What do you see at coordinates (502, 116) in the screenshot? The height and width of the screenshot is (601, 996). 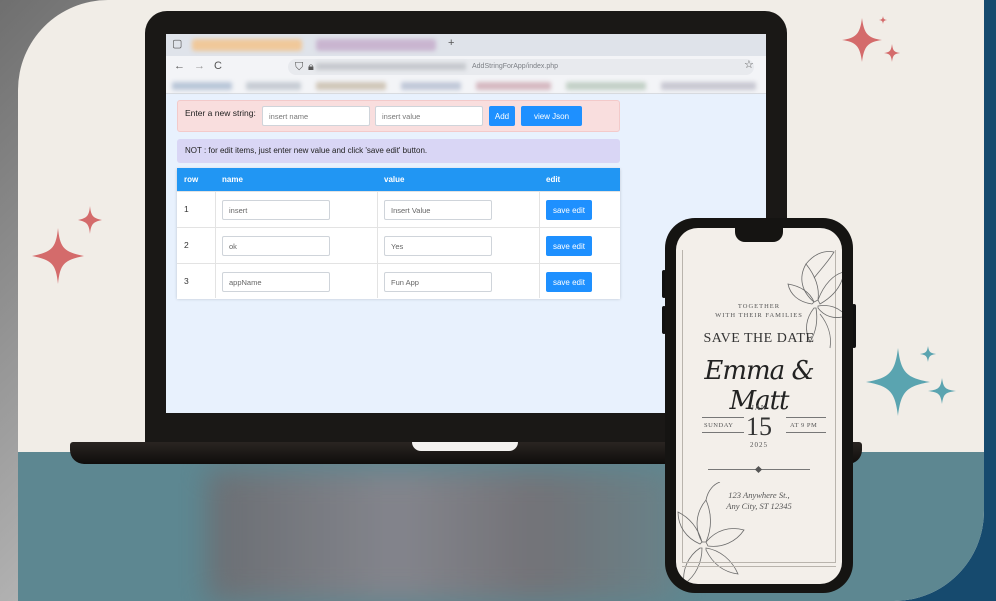 I see `add-button: Add` at bounding box center [502, 116].